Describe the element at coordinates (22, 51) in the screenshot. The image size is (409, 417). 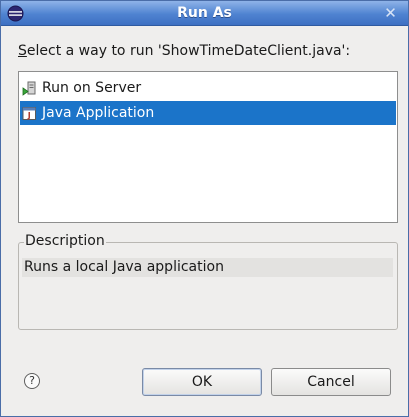
I see `prompt-mnemonic: S` at that location.